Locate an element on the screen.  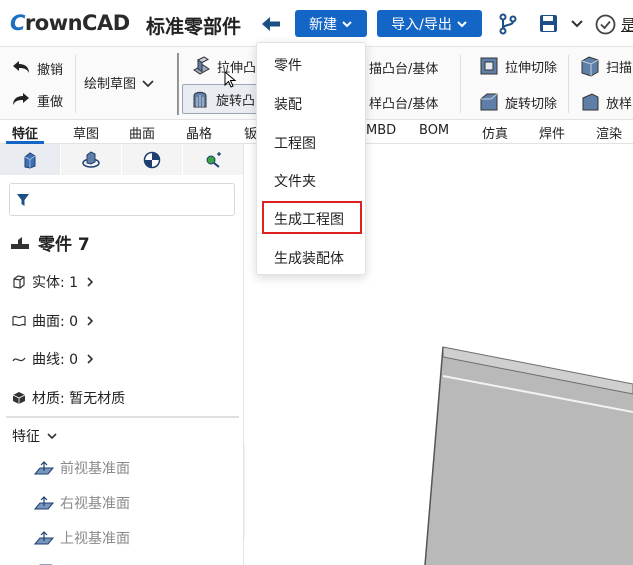
new-dropdown-menu: 零件 装配 工程图 文件夹 生成工程图 生成装配体 is located at coordinates (311, 158).